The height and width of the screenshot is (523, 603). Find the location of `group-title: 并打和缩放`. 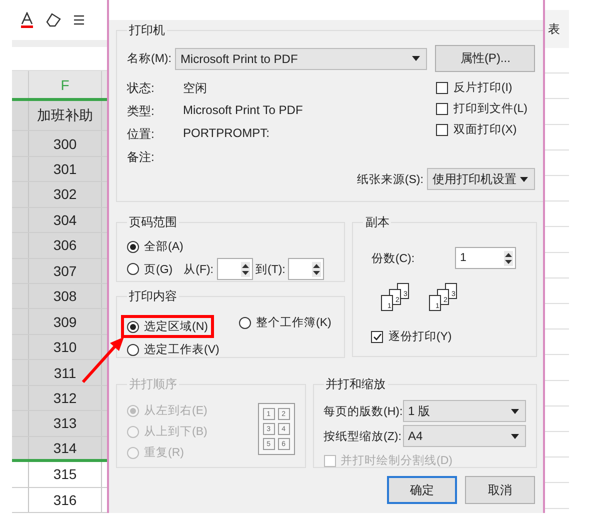

group-title: 并打和缩放 is located at coordinates (355, 384).